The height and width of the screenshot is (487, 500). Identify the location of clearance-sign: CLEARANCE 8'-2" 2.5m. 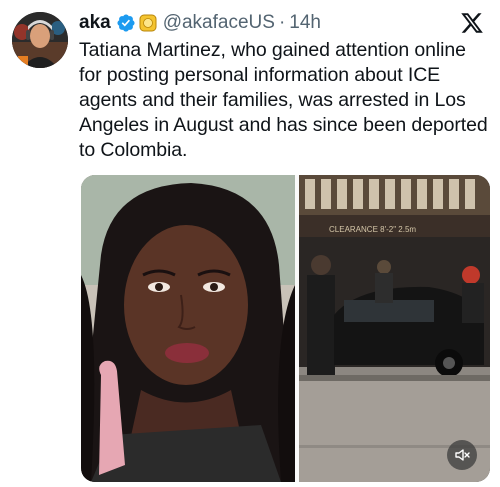
(372, 229).